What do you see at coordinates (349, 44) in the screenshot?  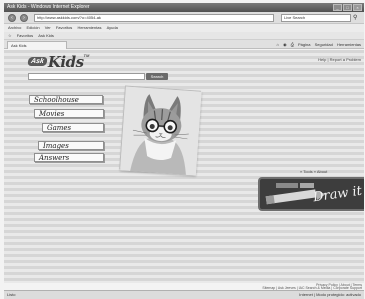 I see `tools-menu: Herramientas` at bounding box center [349, 44].